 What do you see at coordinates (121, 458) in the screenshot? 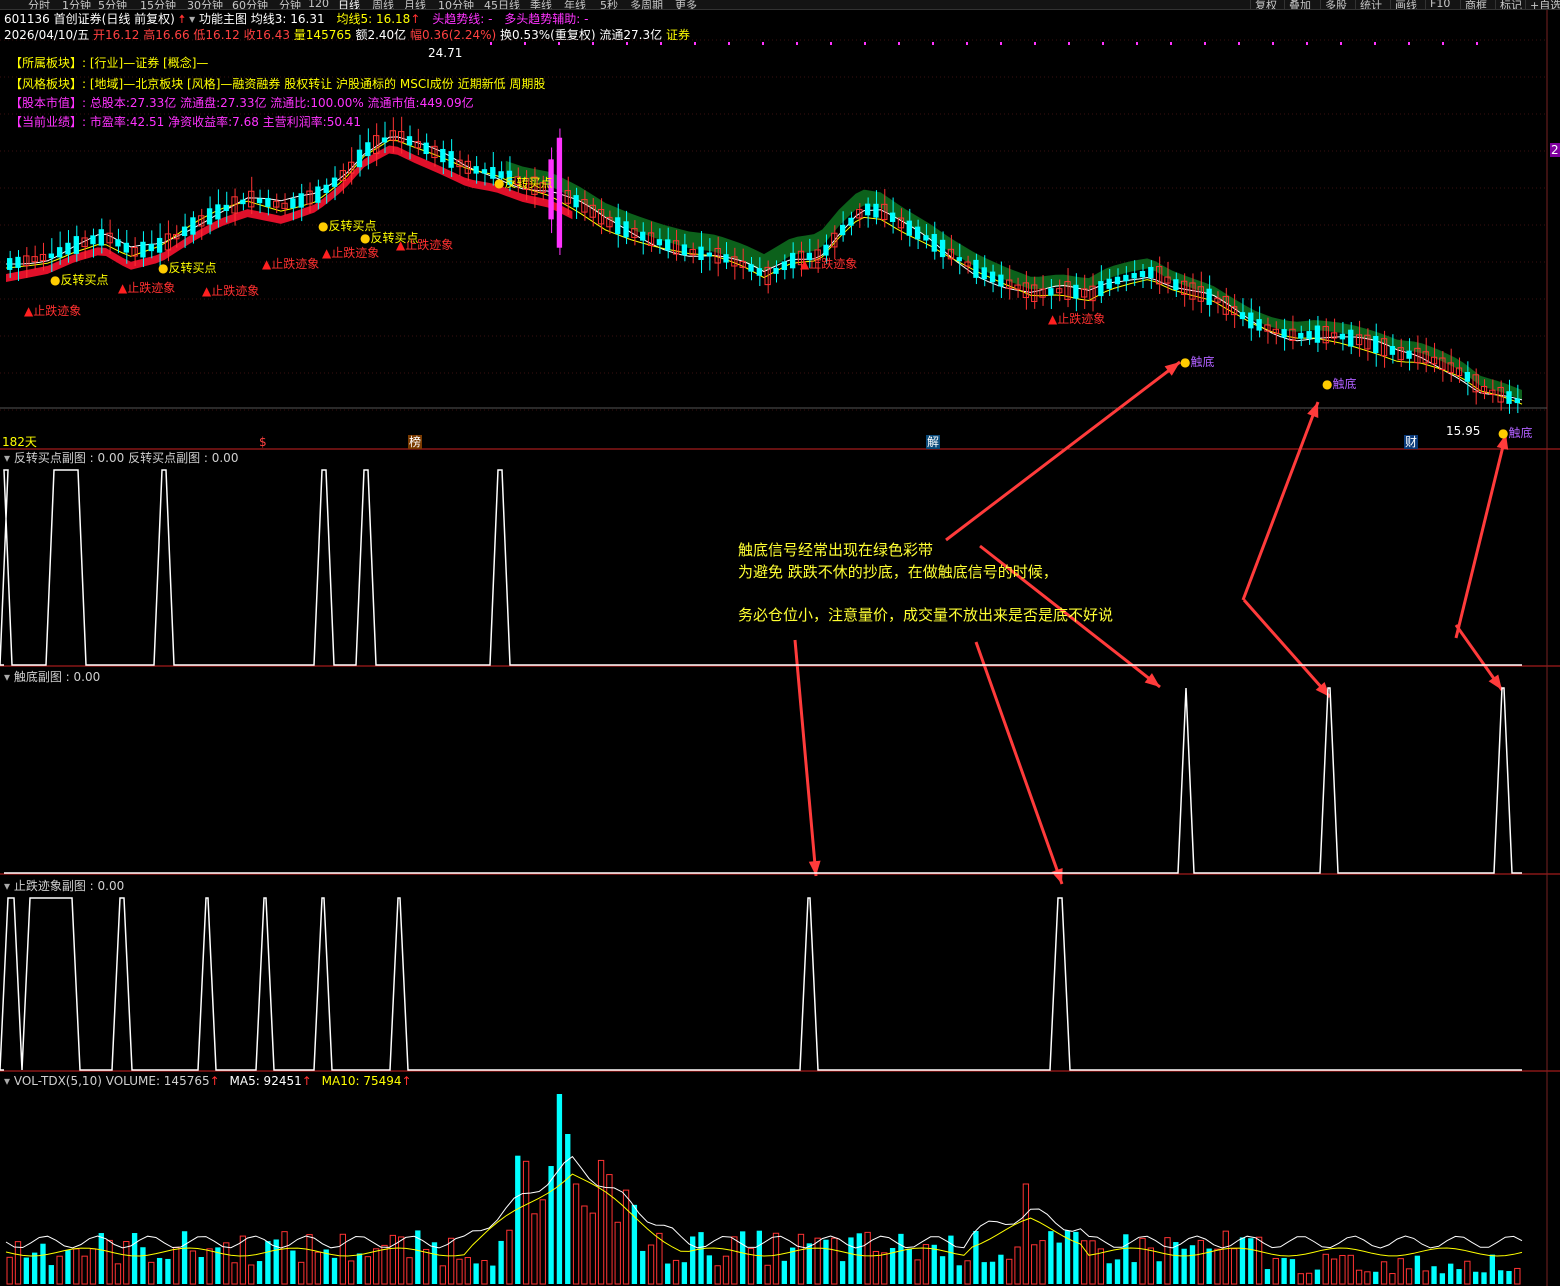
I see `reversal-pane-title: ▾ 反转买点副图 : 0.00 反转买点副图 : 0.00` at bounding box center [121, 458].